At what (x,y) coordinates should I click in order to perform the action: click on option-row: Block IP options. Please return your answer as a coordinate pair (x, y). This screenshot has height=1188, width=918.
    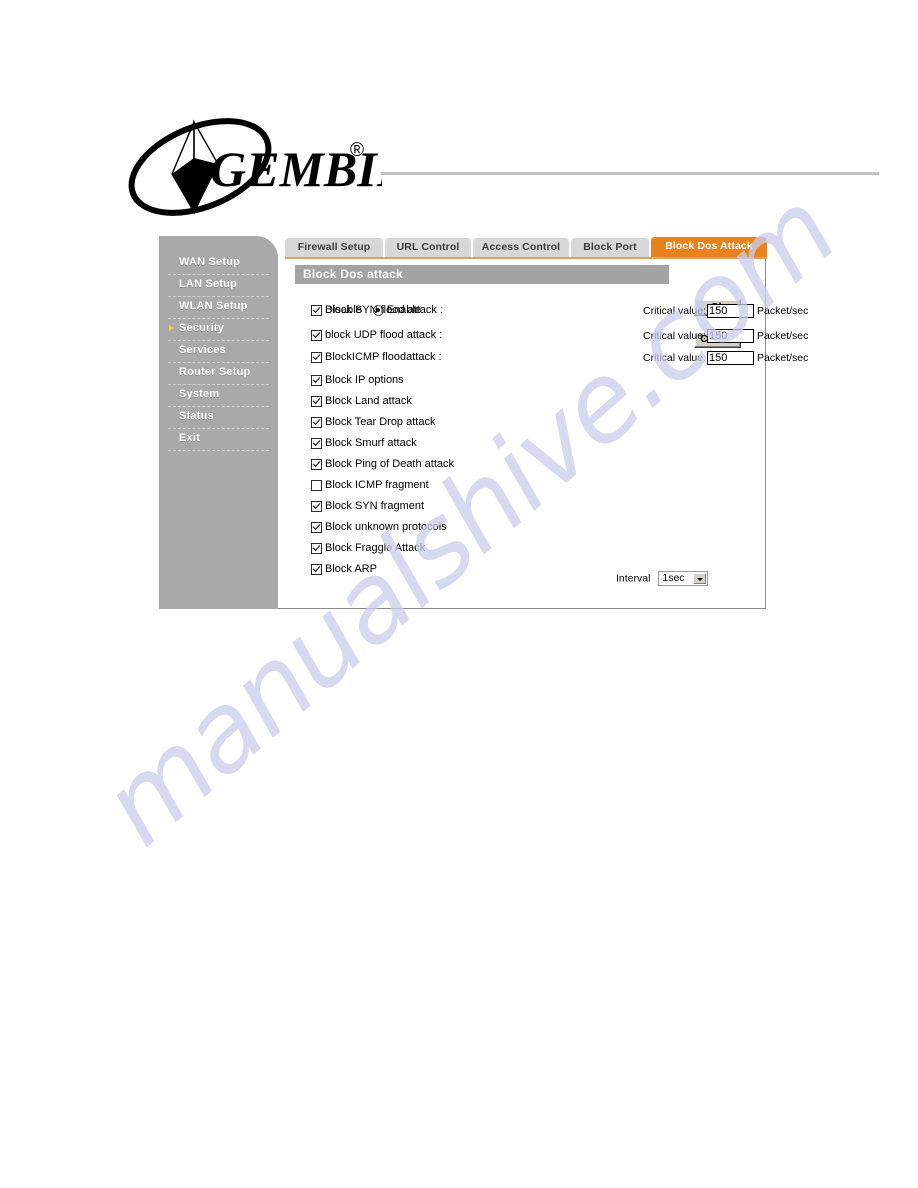
    Looking at the image, I should click on (357, 381).